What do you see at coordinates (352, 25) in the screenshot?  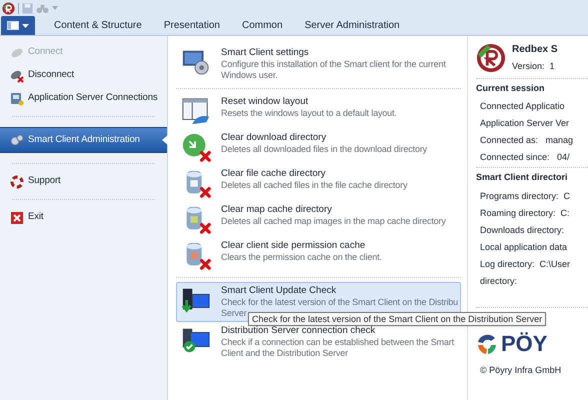 I see `ribbon-tab: Server Administration` at bounding box center [352, 25].